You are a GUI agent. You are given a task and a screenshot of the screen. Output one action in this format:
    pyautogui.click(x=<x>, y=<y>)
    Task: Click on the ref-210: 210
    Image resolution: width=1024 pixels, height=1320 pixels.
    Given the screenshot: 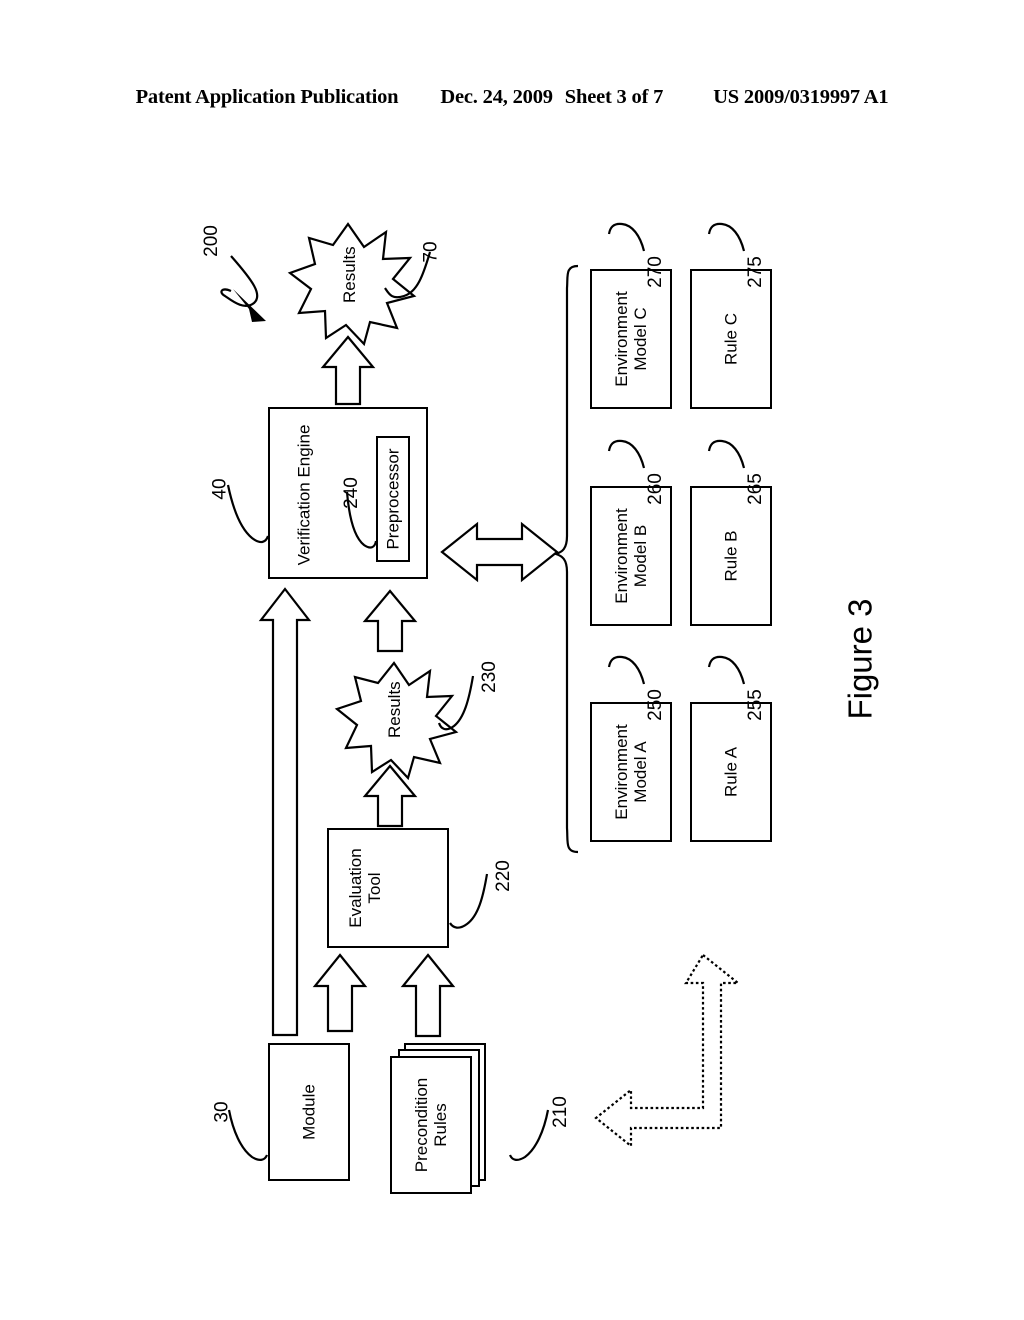 What is the action you would take?
    pyautogui.click(x=560, y=1112)
    